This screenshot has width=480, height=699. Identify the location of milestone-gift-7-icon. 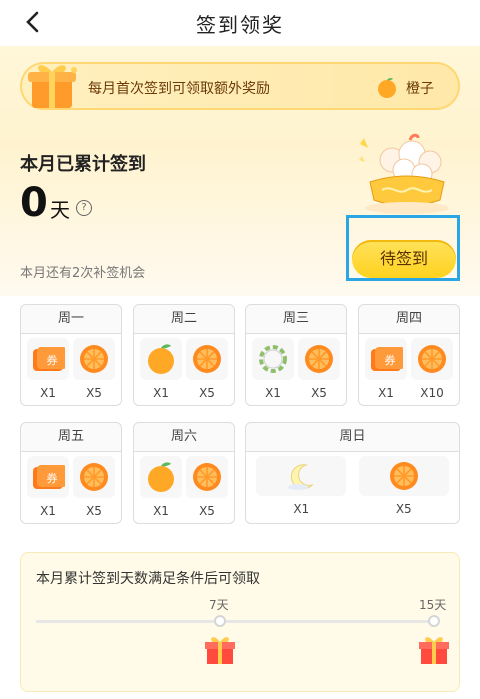
(220, 650).